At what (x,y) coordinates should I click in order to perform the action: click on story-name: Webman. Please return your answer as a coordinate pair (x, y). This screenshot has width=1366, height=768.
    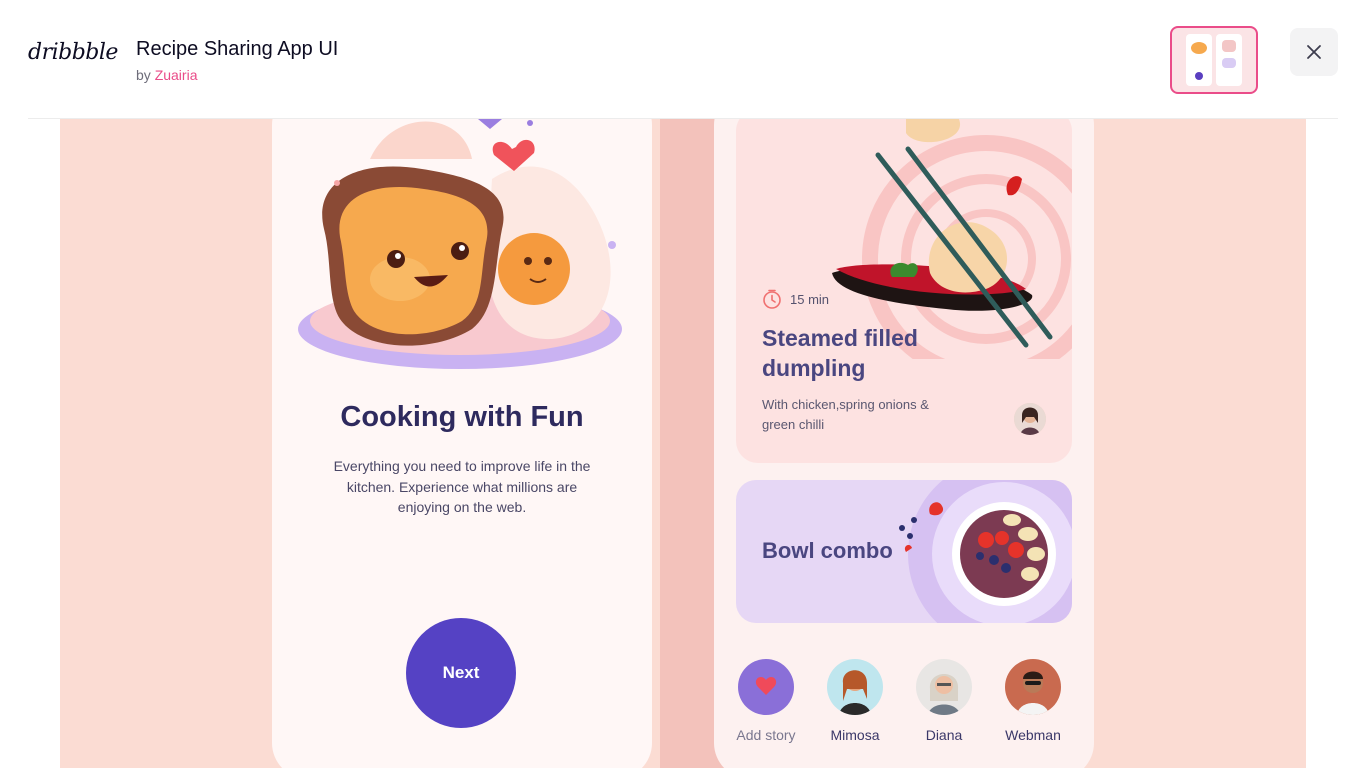
    Looking at the image, I should click on (1033, 735).